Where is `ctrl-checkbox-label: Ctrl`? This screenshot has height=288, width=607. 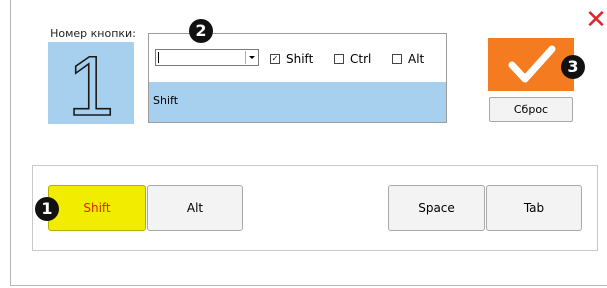
ctrl-checkbox-label: Ctrl is located at coordinates (361, 59).